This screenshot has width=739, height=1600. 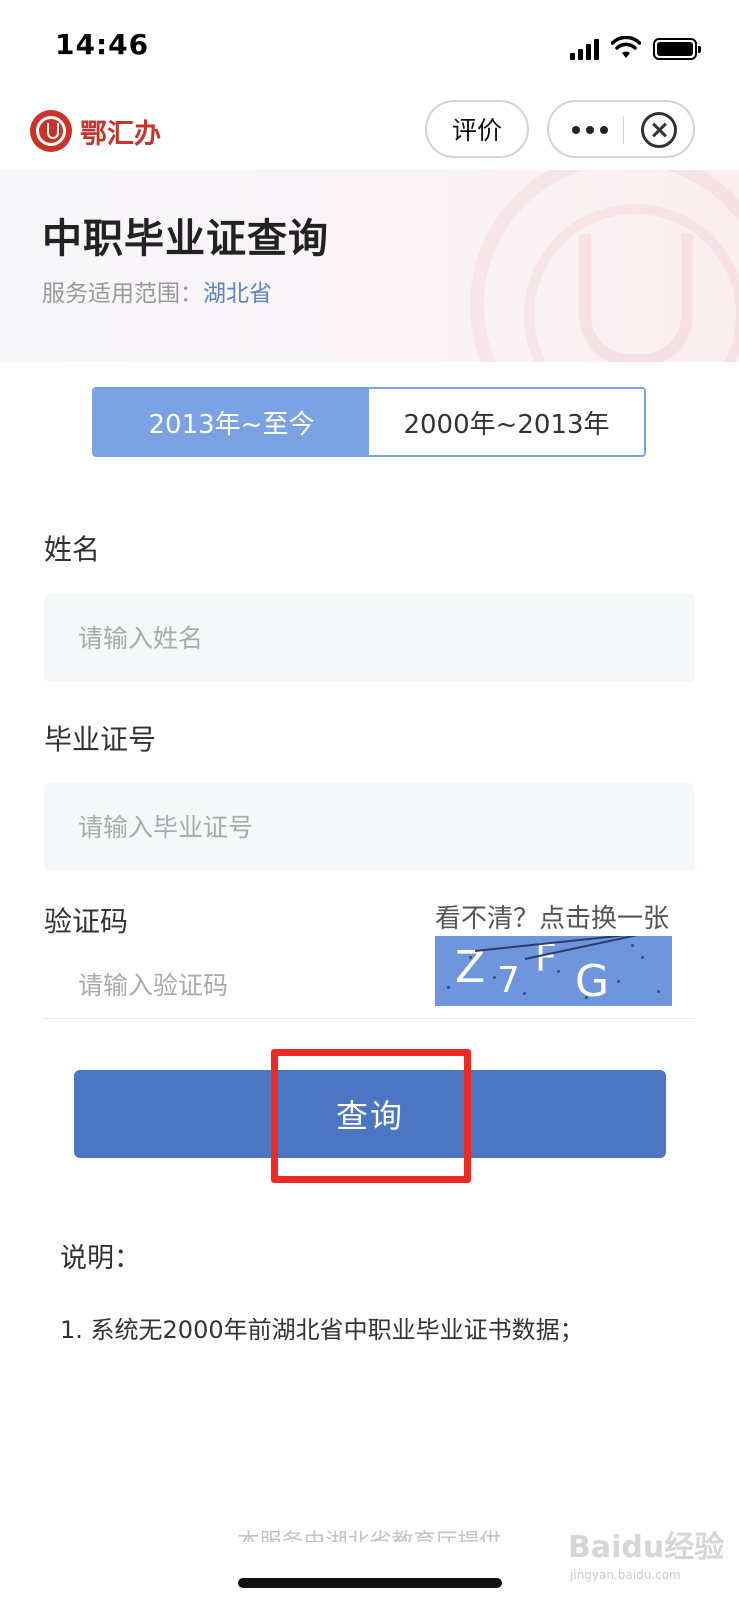 I want to click on status-time: 14:46, so click(x=102, y=44).